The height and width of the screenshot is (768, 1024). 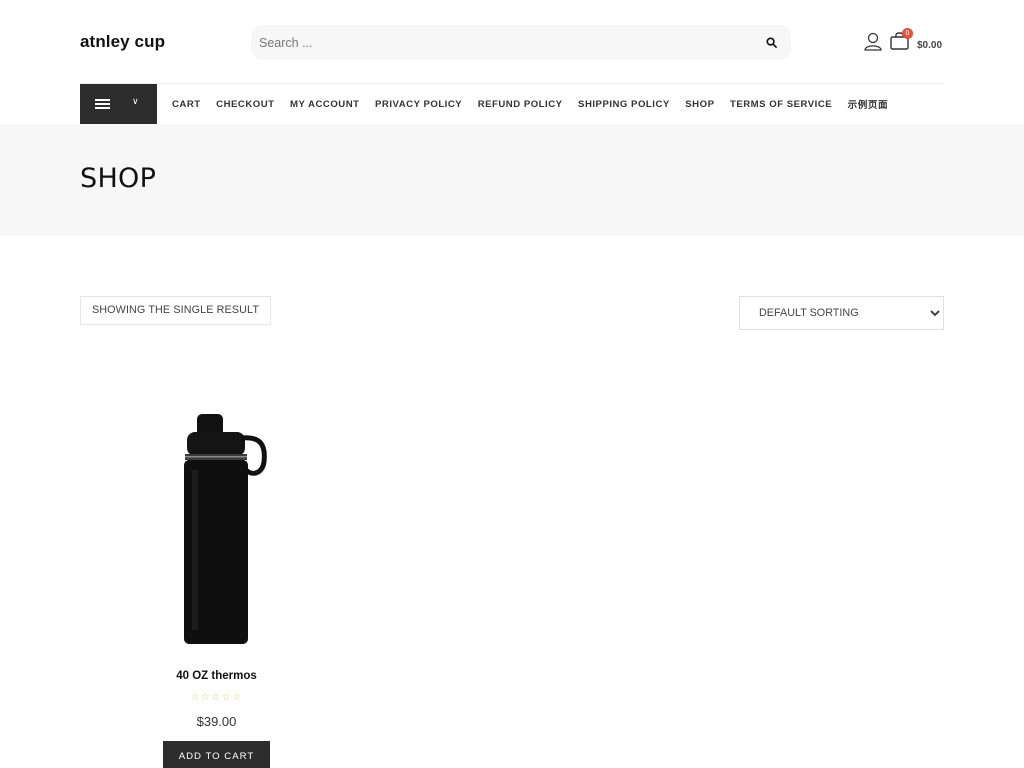 What do you see at coordinates (781, 104) in the screenshot?
I see `nav-item-terms-of-service: TERMS OF SERVICE` at bounding box center [781, 104].